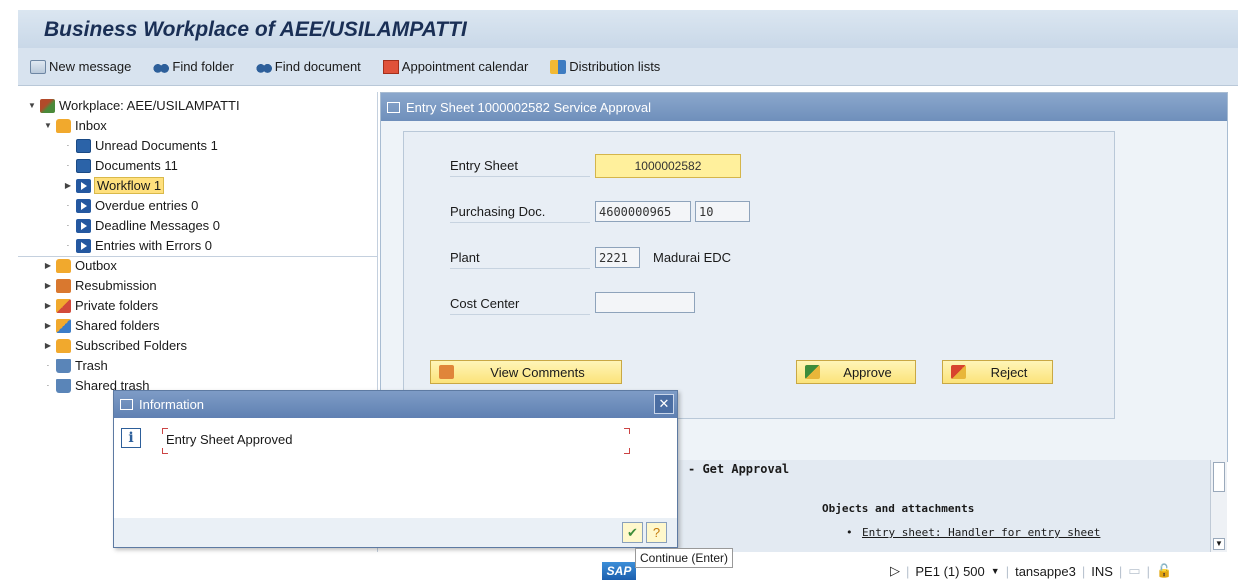  I want to click on session-icon: ▭, so click(1134, 571).